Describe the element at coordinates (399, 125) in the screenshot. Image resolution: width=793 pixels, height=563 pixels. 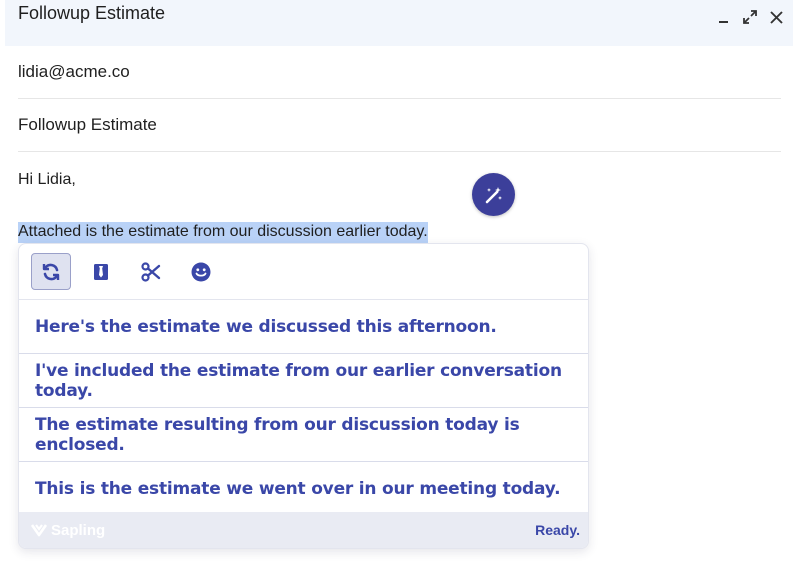
I see `subject-field: Followup Estimate` at that location.